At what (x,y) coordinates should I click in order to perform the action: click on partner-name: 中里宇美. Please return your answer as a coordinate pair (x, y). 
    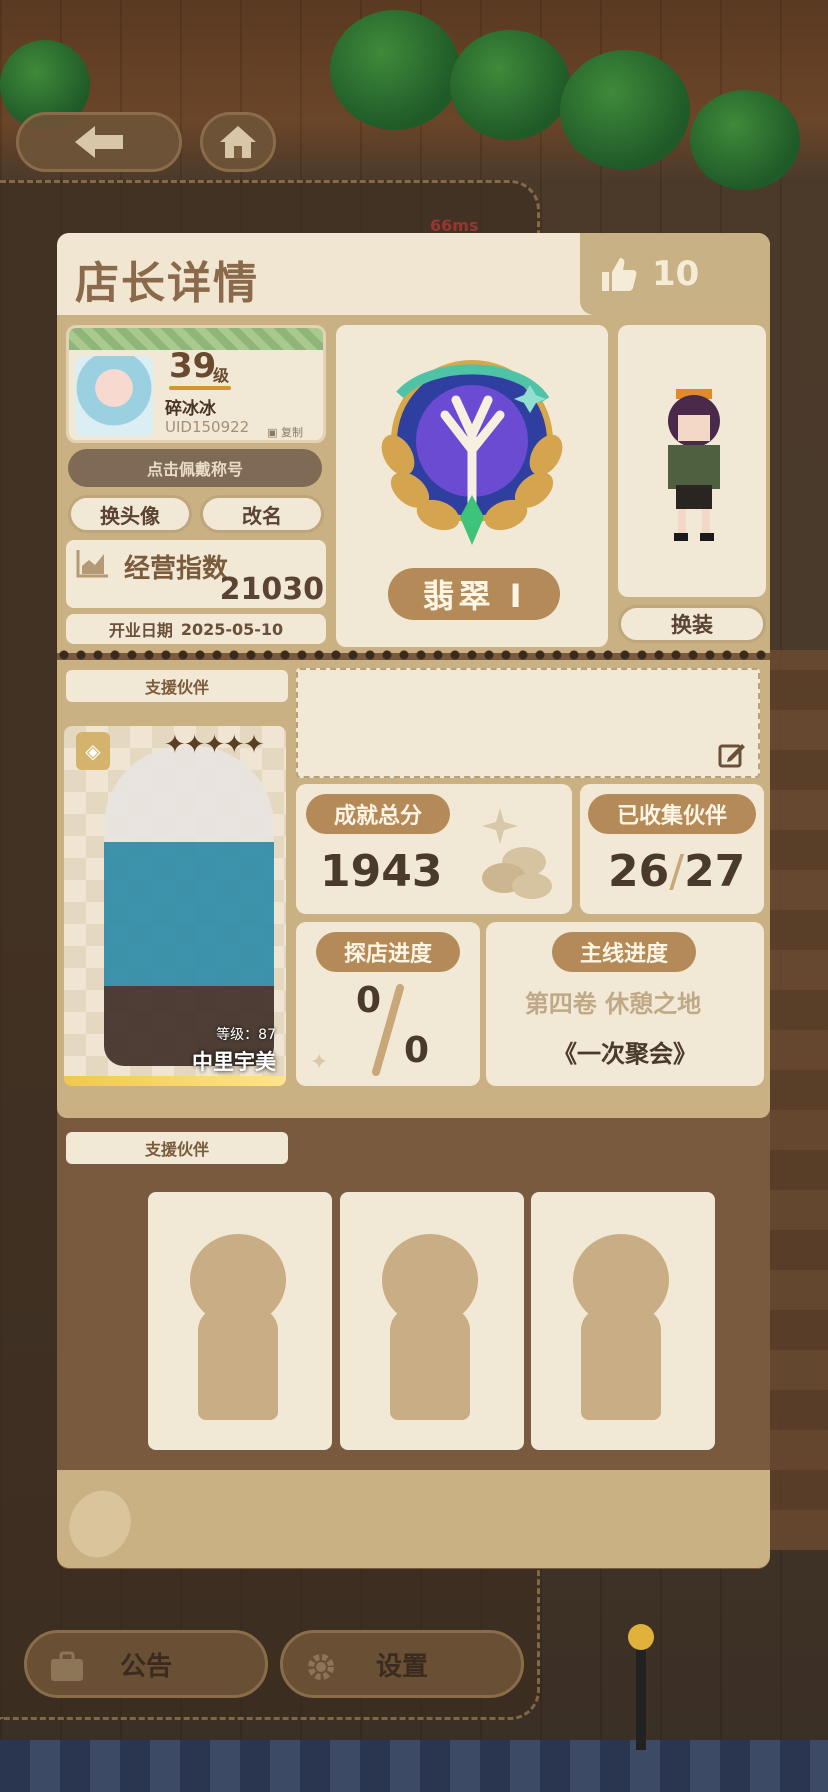
    Looking at the image, I should click on (234, 1062).